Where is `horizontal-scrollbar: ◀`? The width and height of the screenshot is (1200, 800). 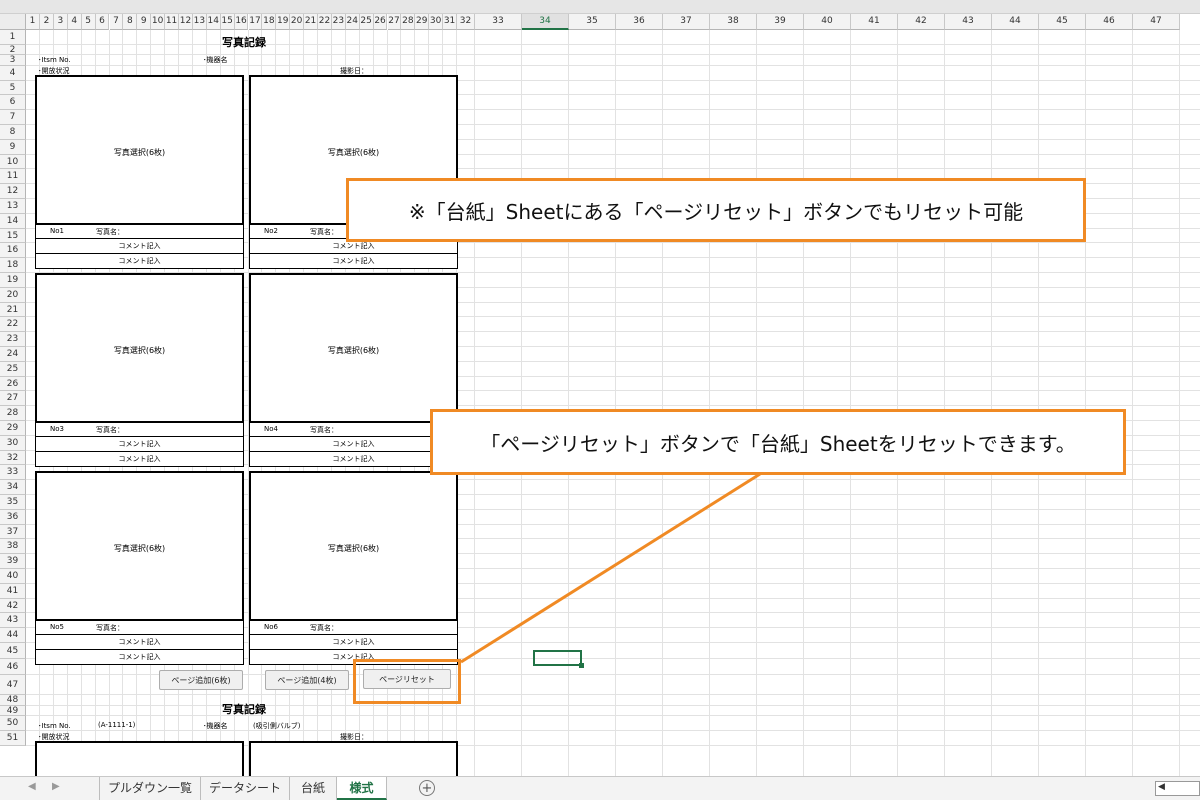
horizontal-scrollbar: ◀ is located at coordinates (1177, 788).